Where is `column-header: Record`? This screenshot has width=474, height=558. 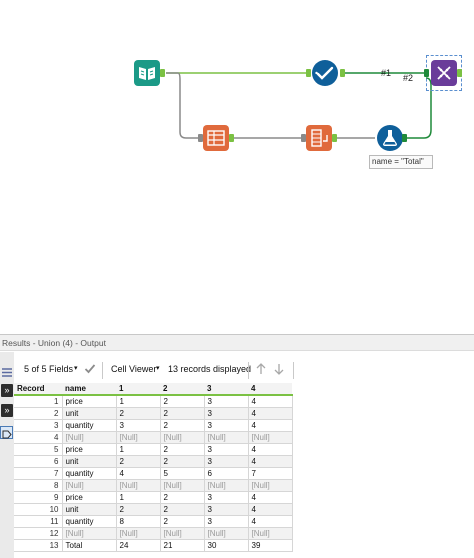
column-header: Record is located at coordinates (38, 389).